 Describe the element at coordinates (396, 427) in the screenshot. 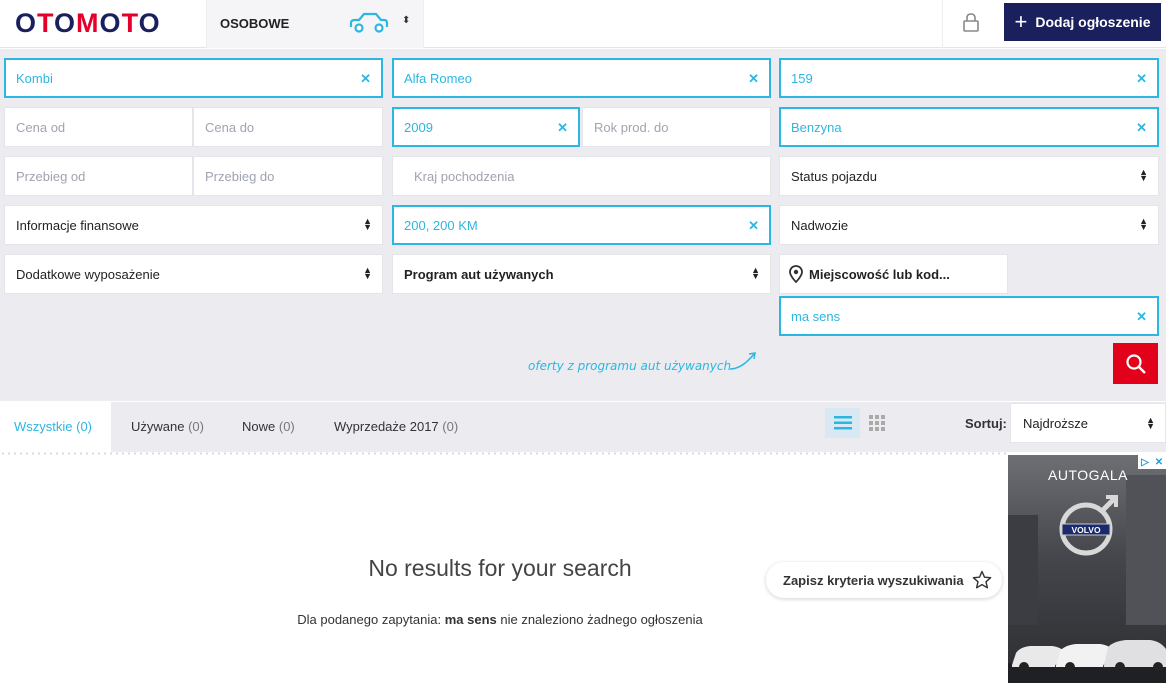

I see `tab-sales-2017: Wyprzedaże 2017 (0)` at that location.